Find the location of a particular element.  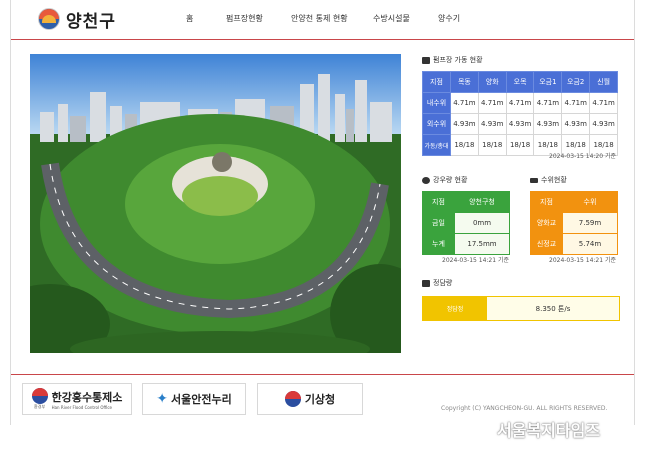

column-header: 목동 is located at coordinates (464, 82).